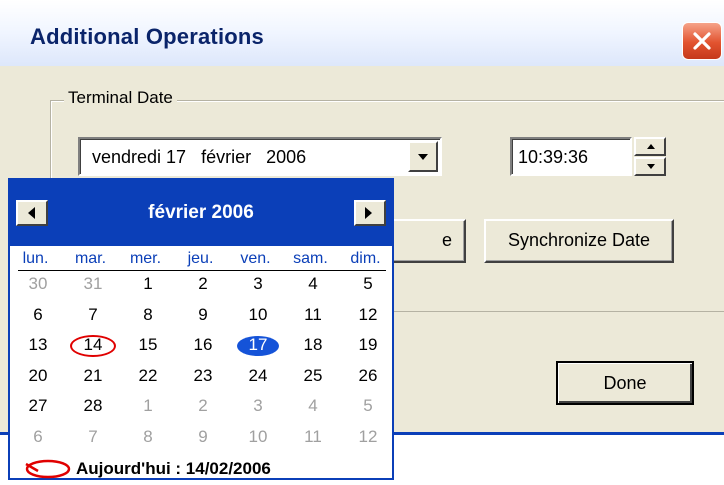 This screenshot has height=485, width=724. I want to click on next-month-icon, so click(368, 213).